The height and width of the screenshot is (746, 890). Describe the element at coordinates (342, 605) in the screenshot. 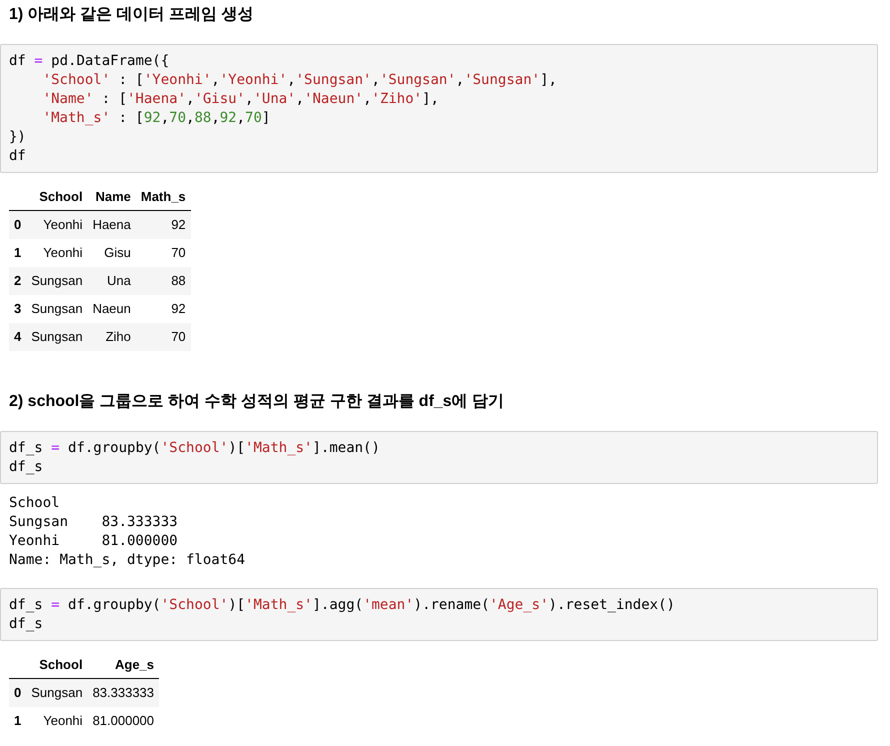

I see `code-line: df_s = df.groupby('School')['Math_s'].agg('mean').rename('Age_s').reset_index()` at that location.